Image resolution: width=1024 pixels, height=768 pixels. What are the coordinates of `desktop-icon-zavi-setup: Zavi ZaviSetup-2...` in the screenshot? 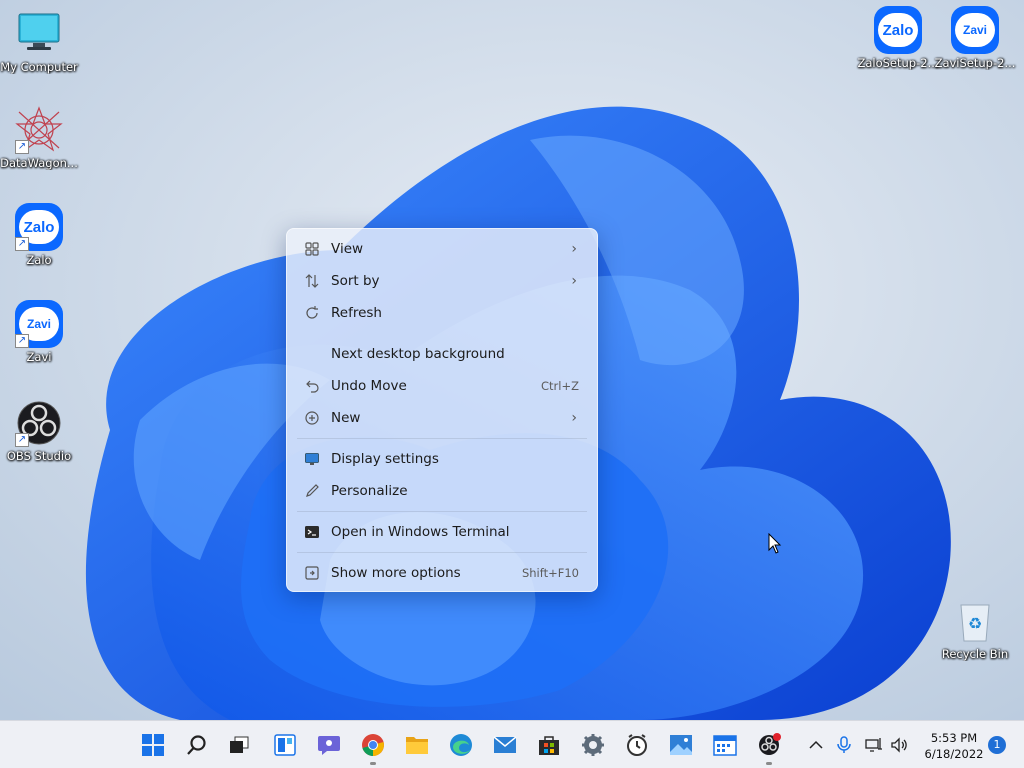 It's located at (975, 38).